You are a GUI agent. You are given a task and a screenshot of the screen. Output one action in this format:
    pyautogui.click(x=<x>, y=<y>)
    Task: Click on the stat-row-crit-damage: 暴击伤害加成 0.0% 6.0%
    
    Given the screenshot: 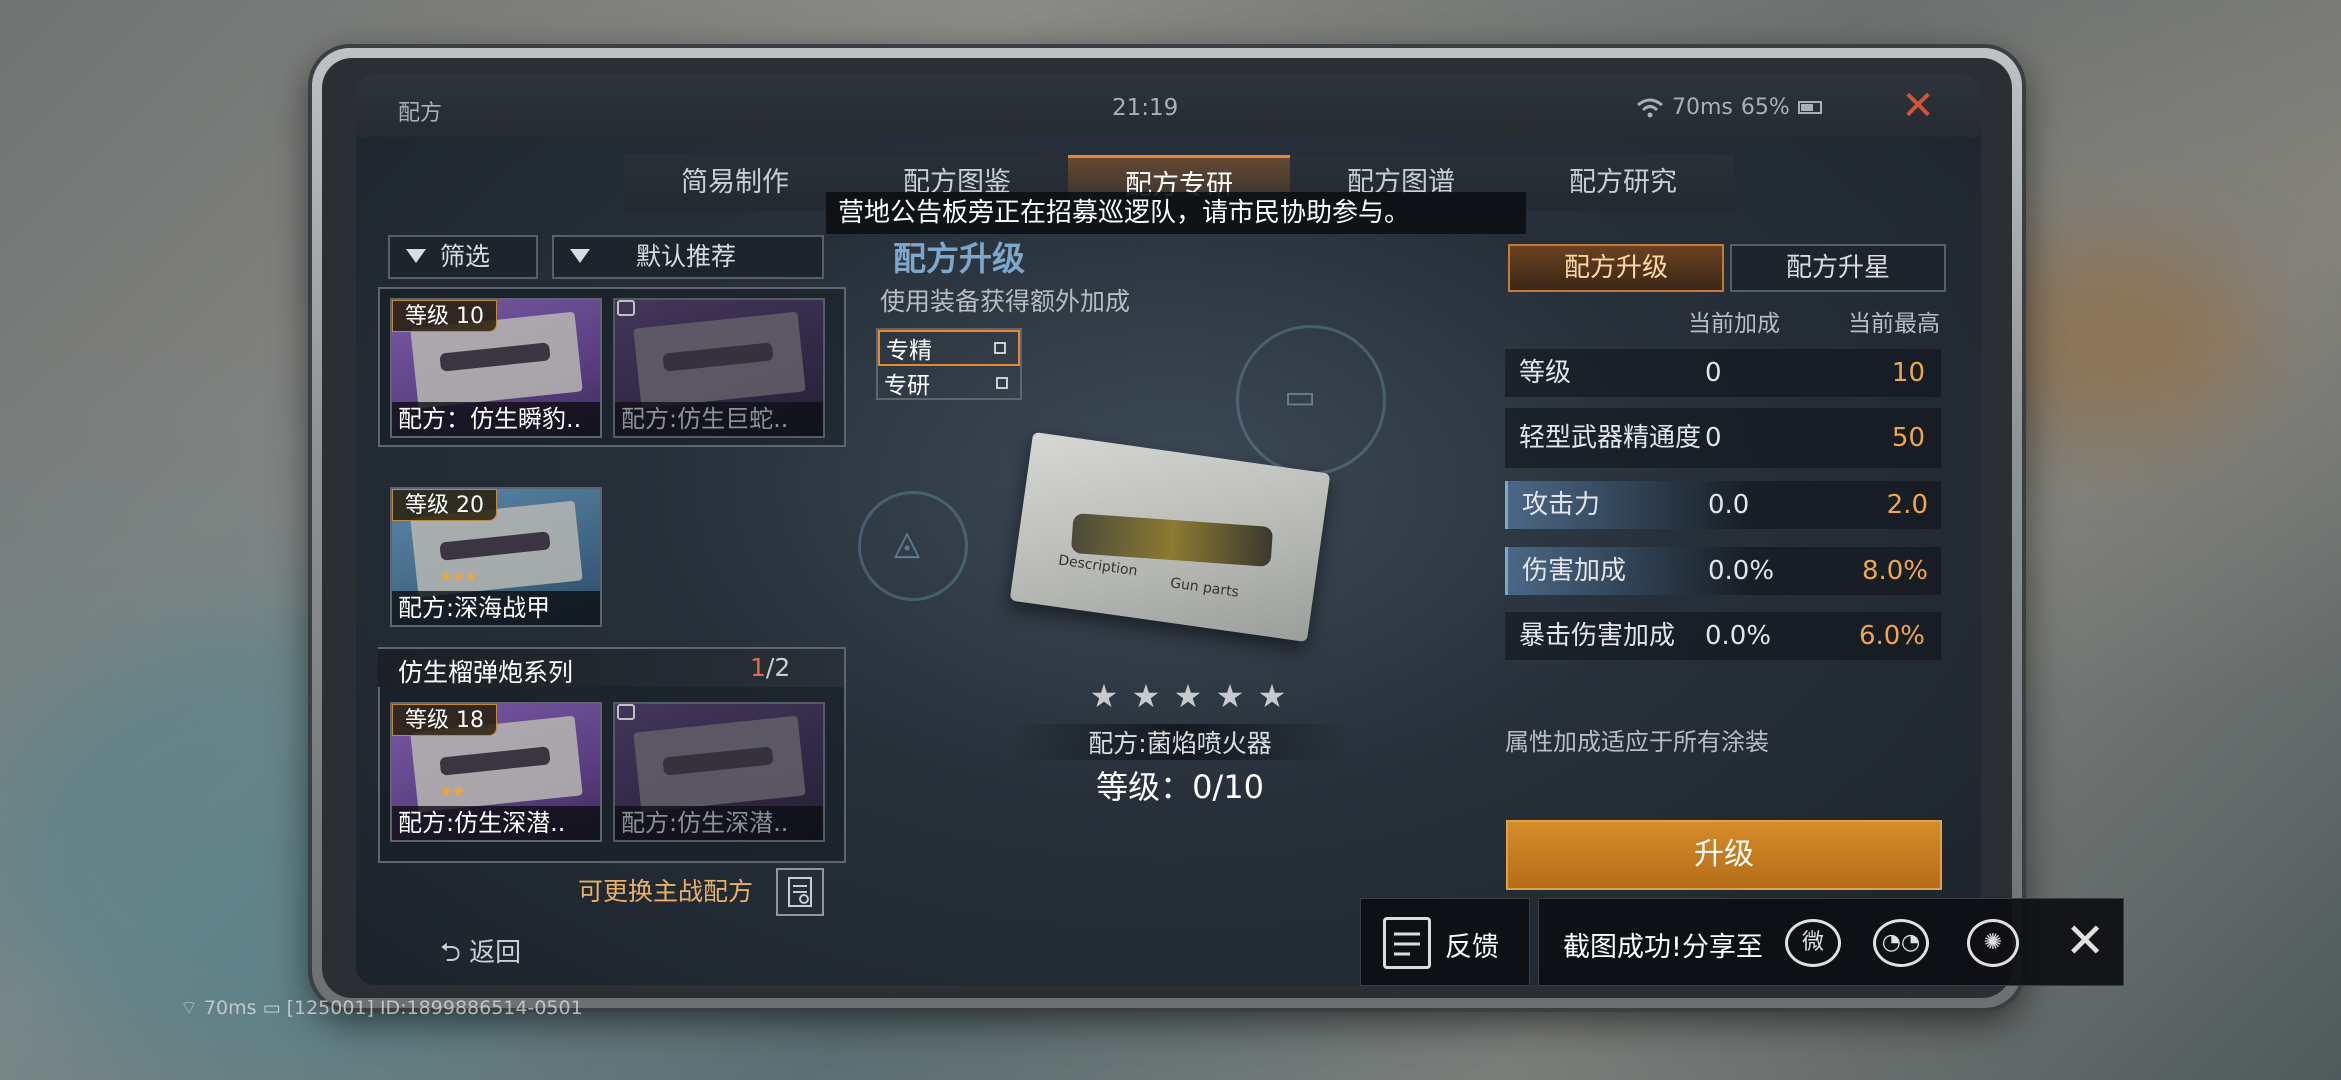 What is the action you would take?
    pyautogui.click(x=1723, y=636)
    